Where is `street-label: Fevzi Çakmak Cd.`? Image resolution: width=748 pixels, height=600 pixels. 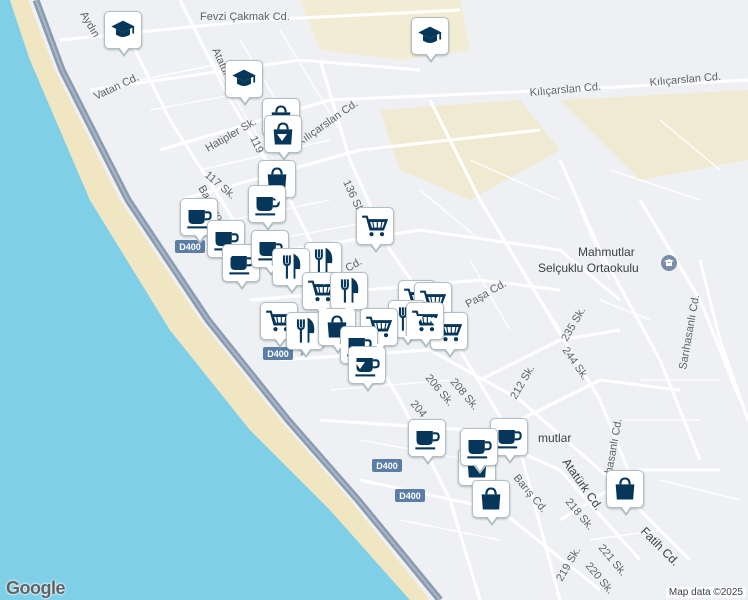 street-label: Fevzi Çakmak Cd. is located at coordinates (245, 17).